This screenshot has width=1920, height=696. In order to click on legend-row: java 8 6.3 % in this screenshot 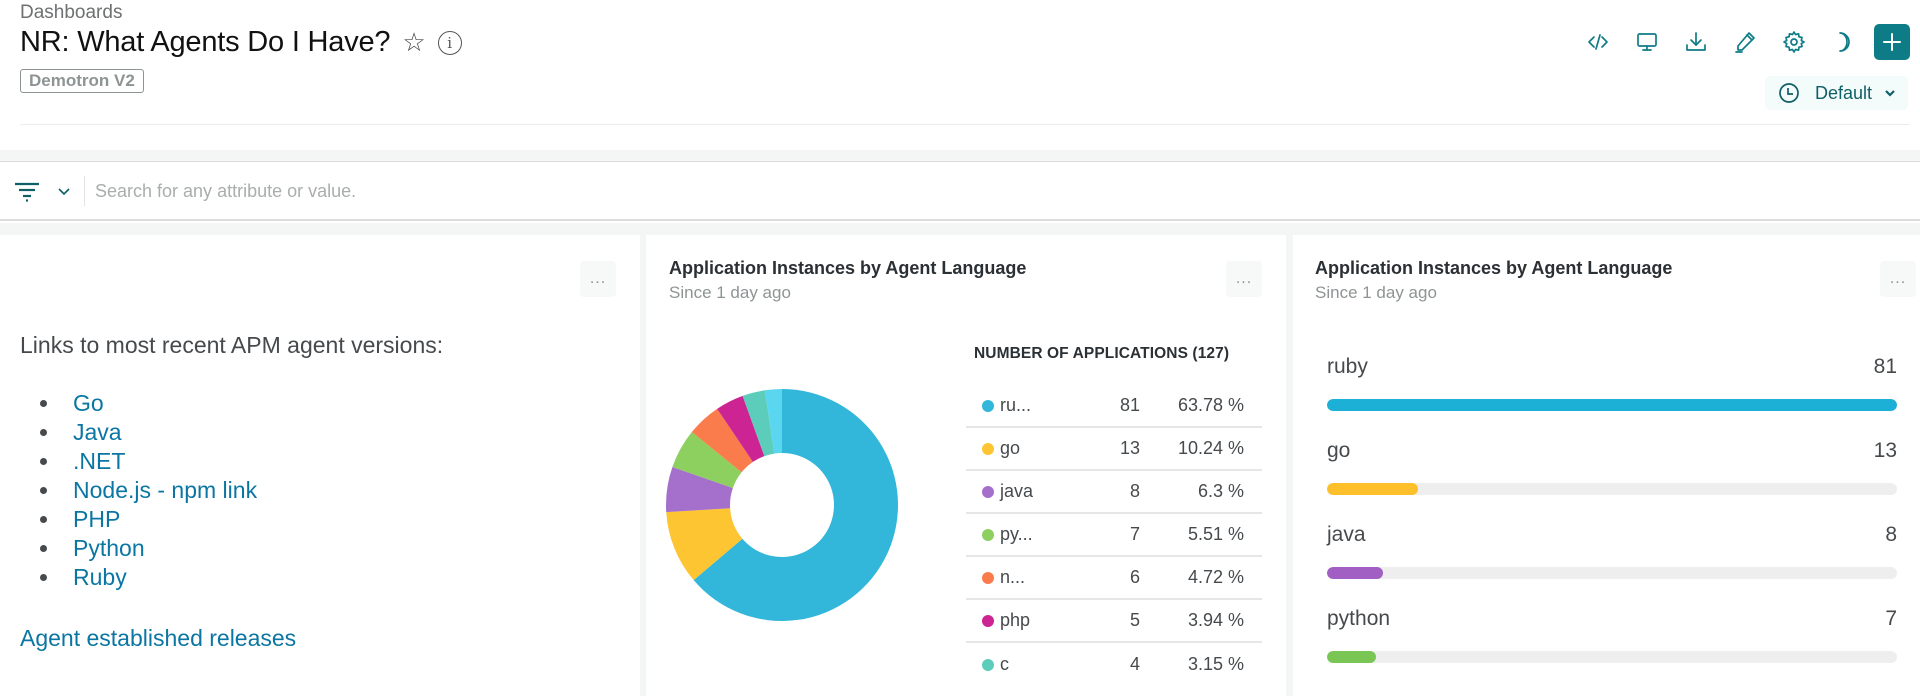, I will do `click(1114, 492)`.